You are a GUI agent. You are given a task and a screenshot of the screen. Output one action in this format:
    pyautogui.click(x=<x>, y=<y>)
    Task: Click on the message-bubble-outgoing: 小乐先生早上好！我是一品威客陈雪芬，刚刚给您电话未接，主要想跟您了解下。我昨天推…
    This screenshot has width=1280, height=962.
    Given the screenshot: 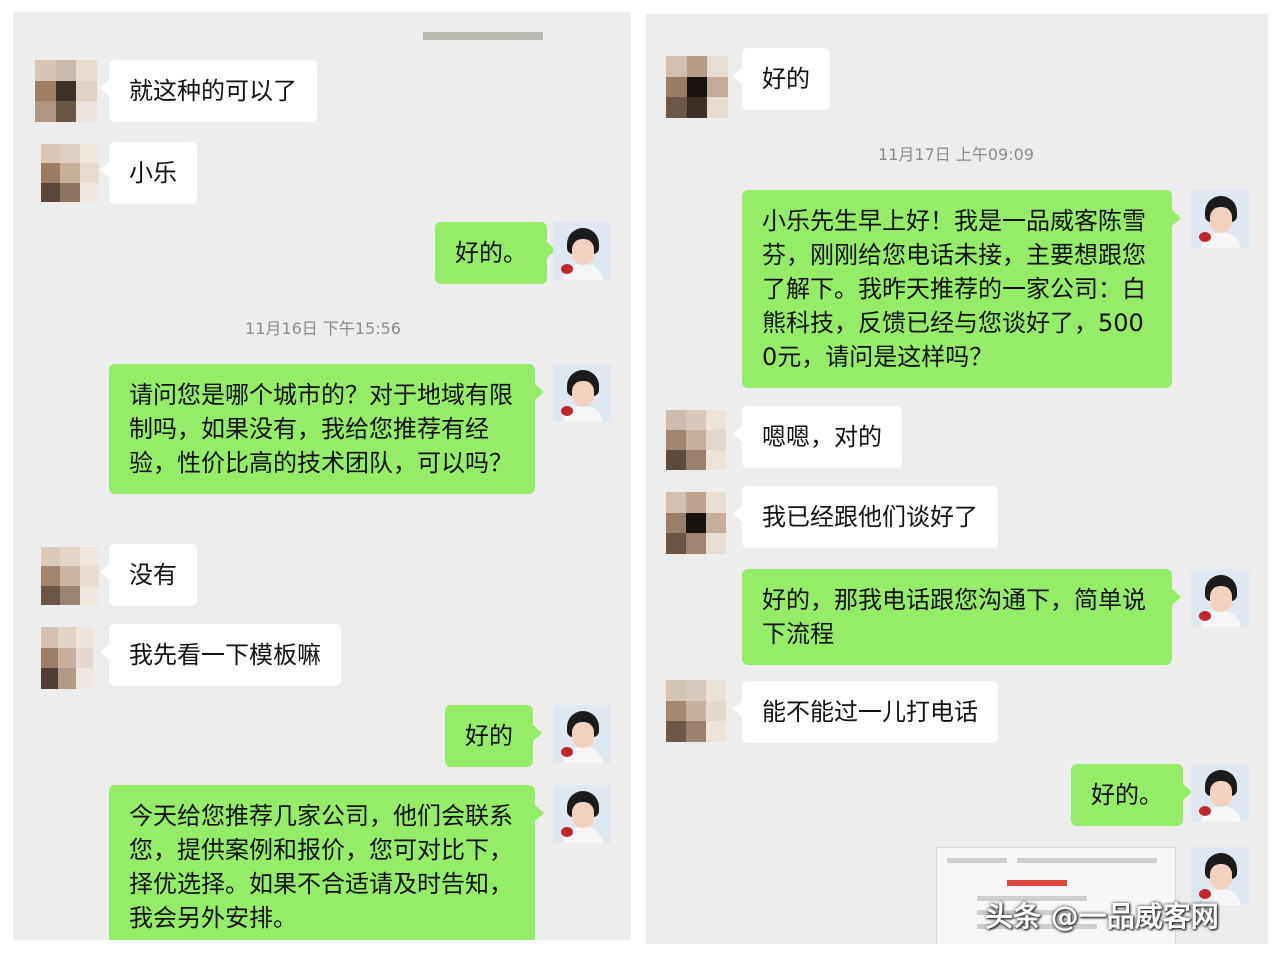 What is the action you would take?
    pyautogui.click(x=961, y=289)
    